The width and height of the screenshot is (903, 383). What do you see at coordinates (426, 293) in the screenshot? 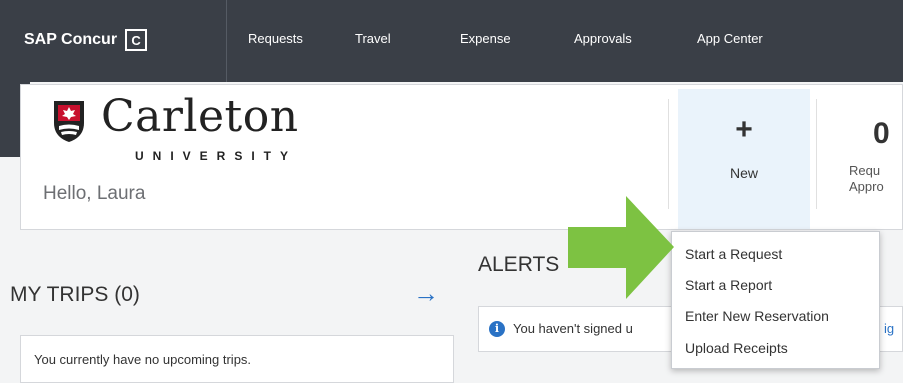
I see `arrow-right-icon: →` at bounding box center [426, 293].